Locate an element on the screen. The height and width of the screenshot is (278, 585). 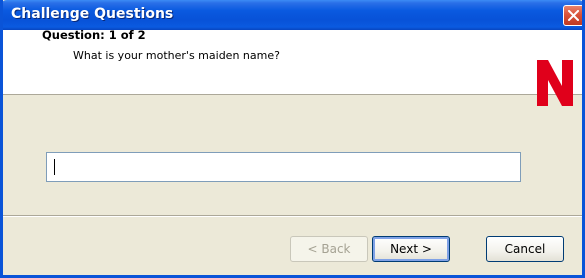
cancel-button: Cancel is located at coordinates (525, 249).